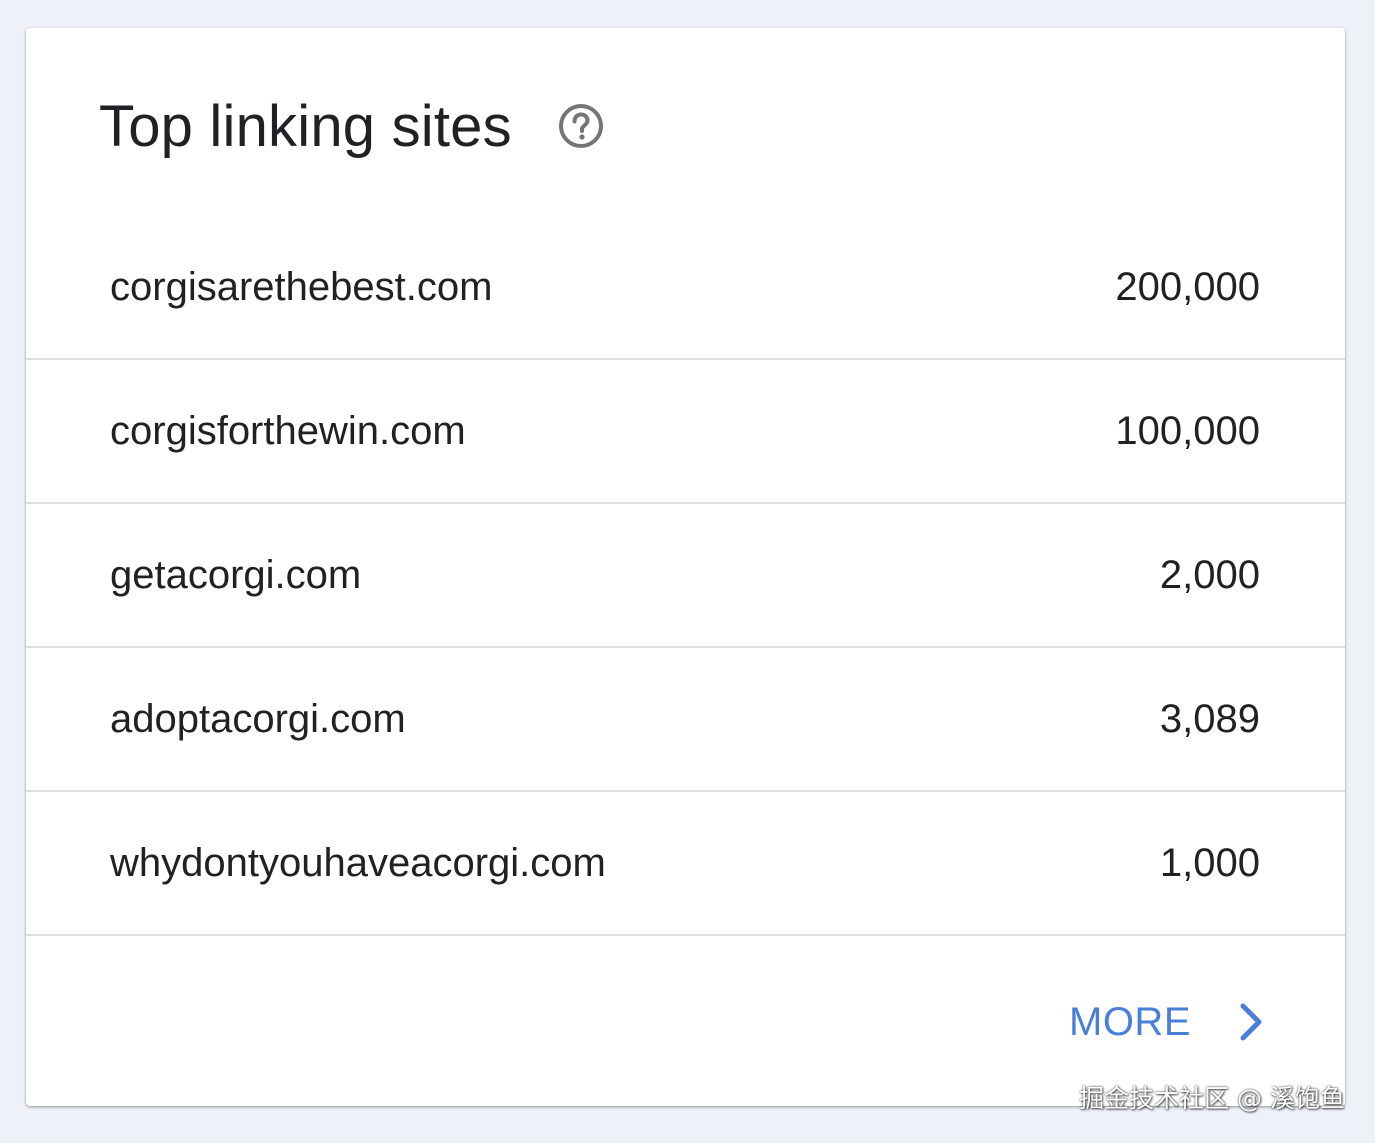  Describe the element at coordinates (258, 718) in the screenshot. I see `site-domain: adoptacorgi.com` at that location.